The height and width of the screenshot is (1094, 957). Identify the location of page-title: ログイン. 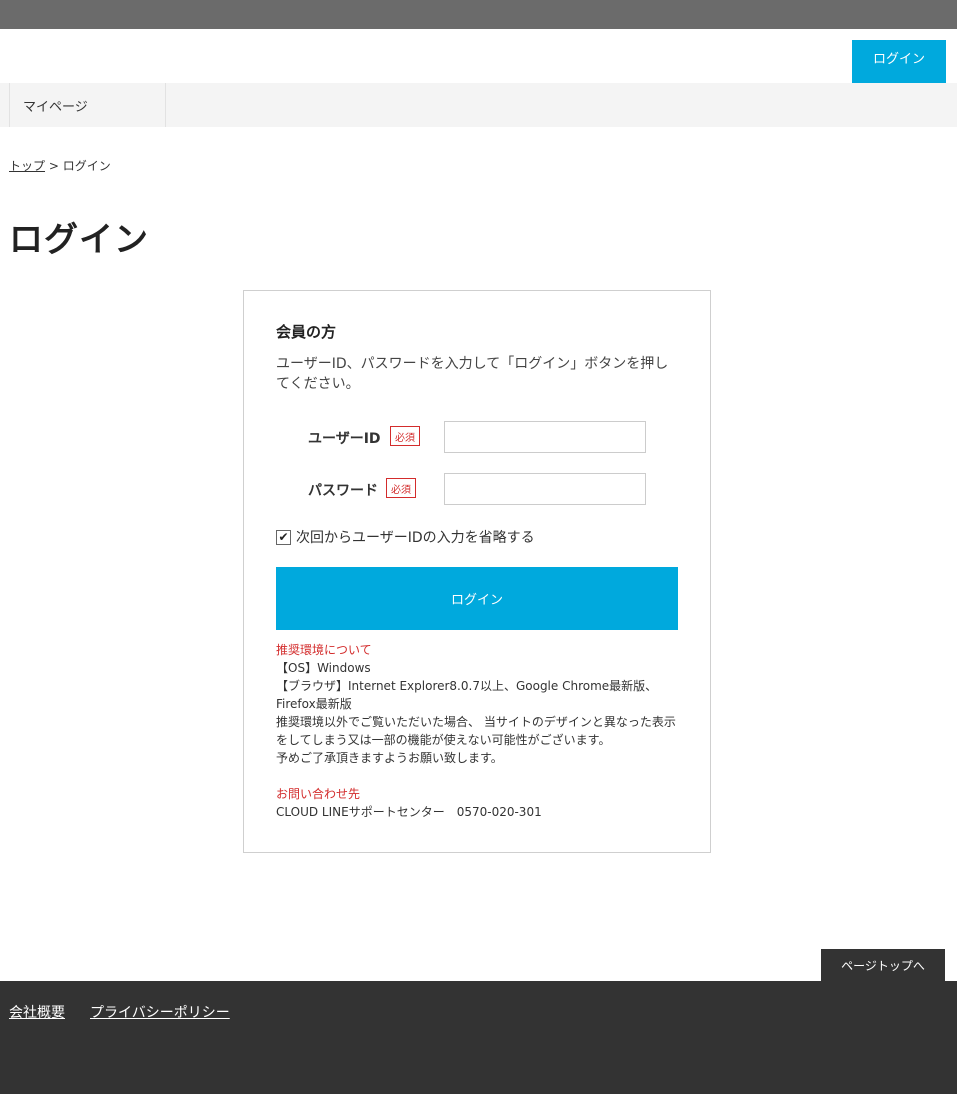
(79, 240).